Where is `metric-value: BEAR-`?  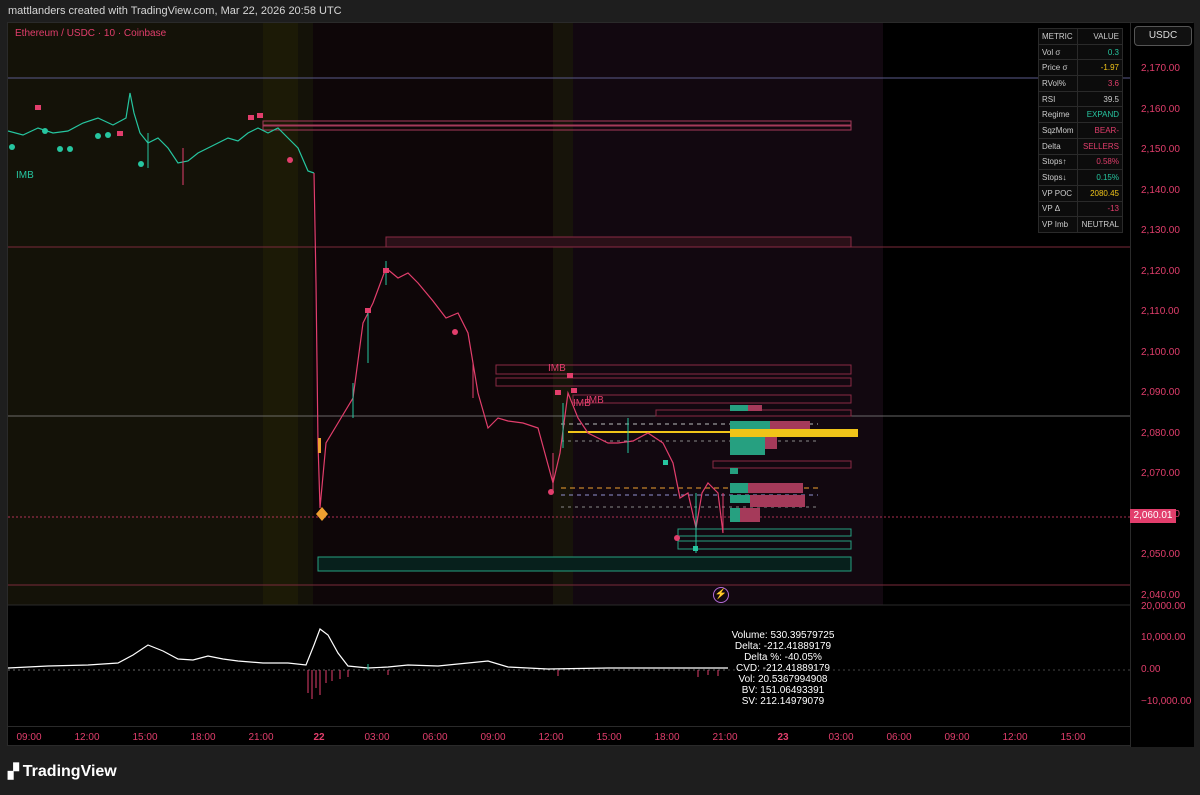
metric-value: BEAR- is located at coordinates (1100, 130).